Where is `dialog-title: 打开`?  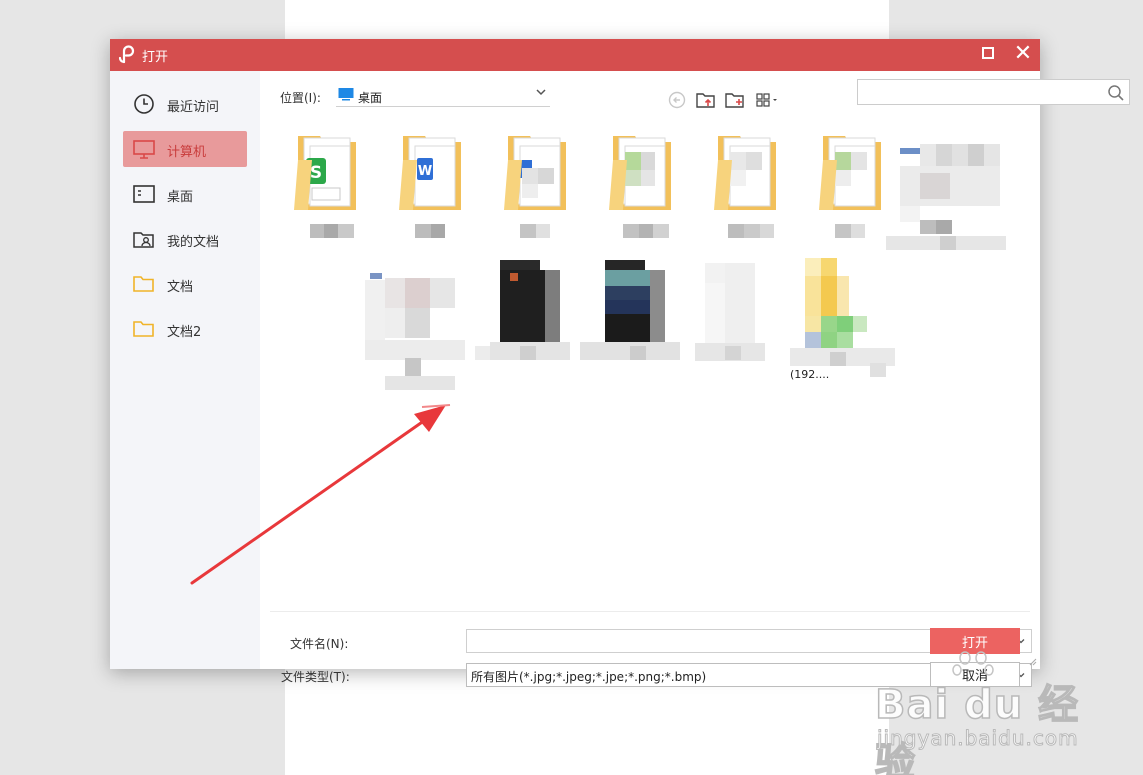 dialog-title: 打开 is located at coordinates (155, 57).